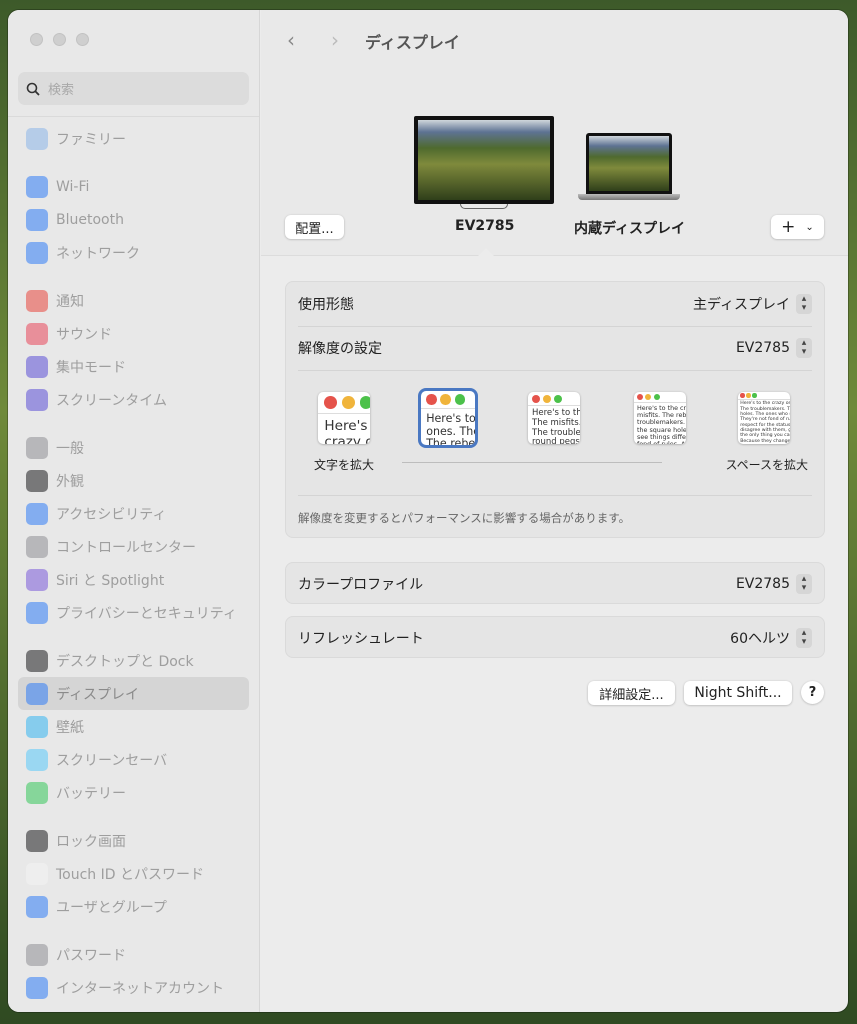 This screenshot has height=1024, width=857. I want to click on resolution-note: 解像度を変更するとパフォーマンスに影響する場合があります。, so click(464, 518).